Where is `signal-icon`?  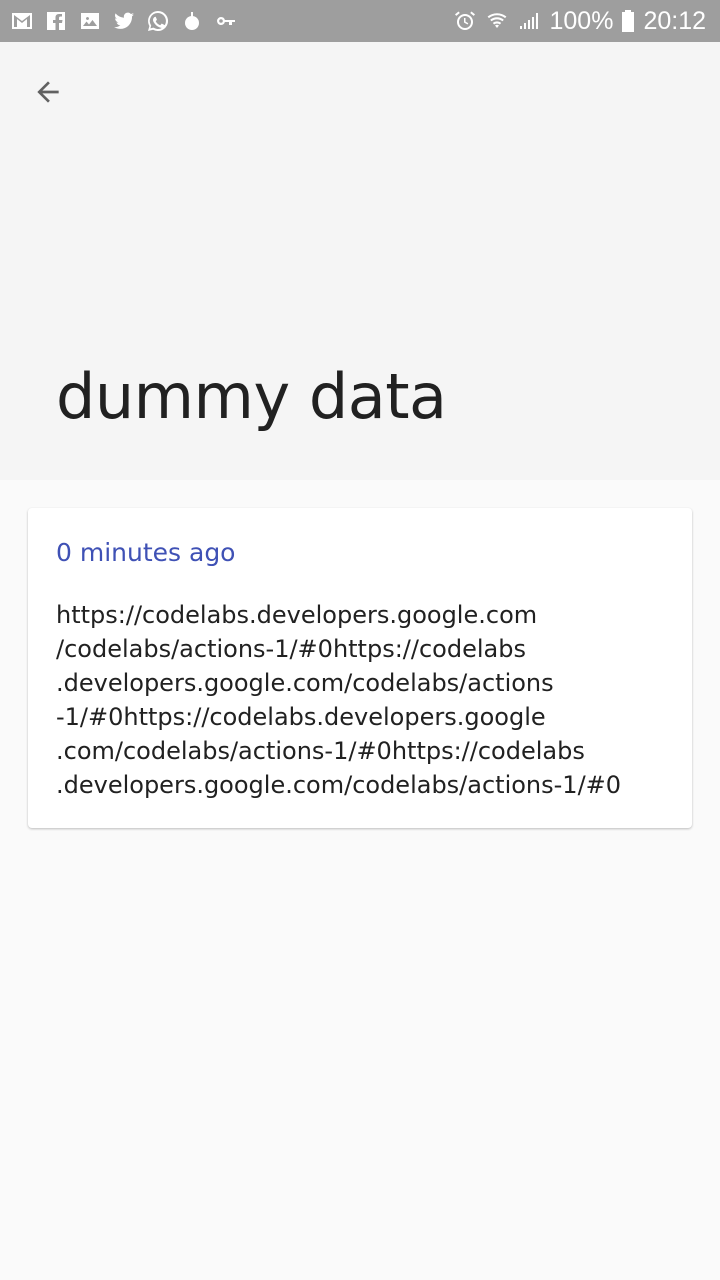
signal-icon is located at coordinates (529, 21).